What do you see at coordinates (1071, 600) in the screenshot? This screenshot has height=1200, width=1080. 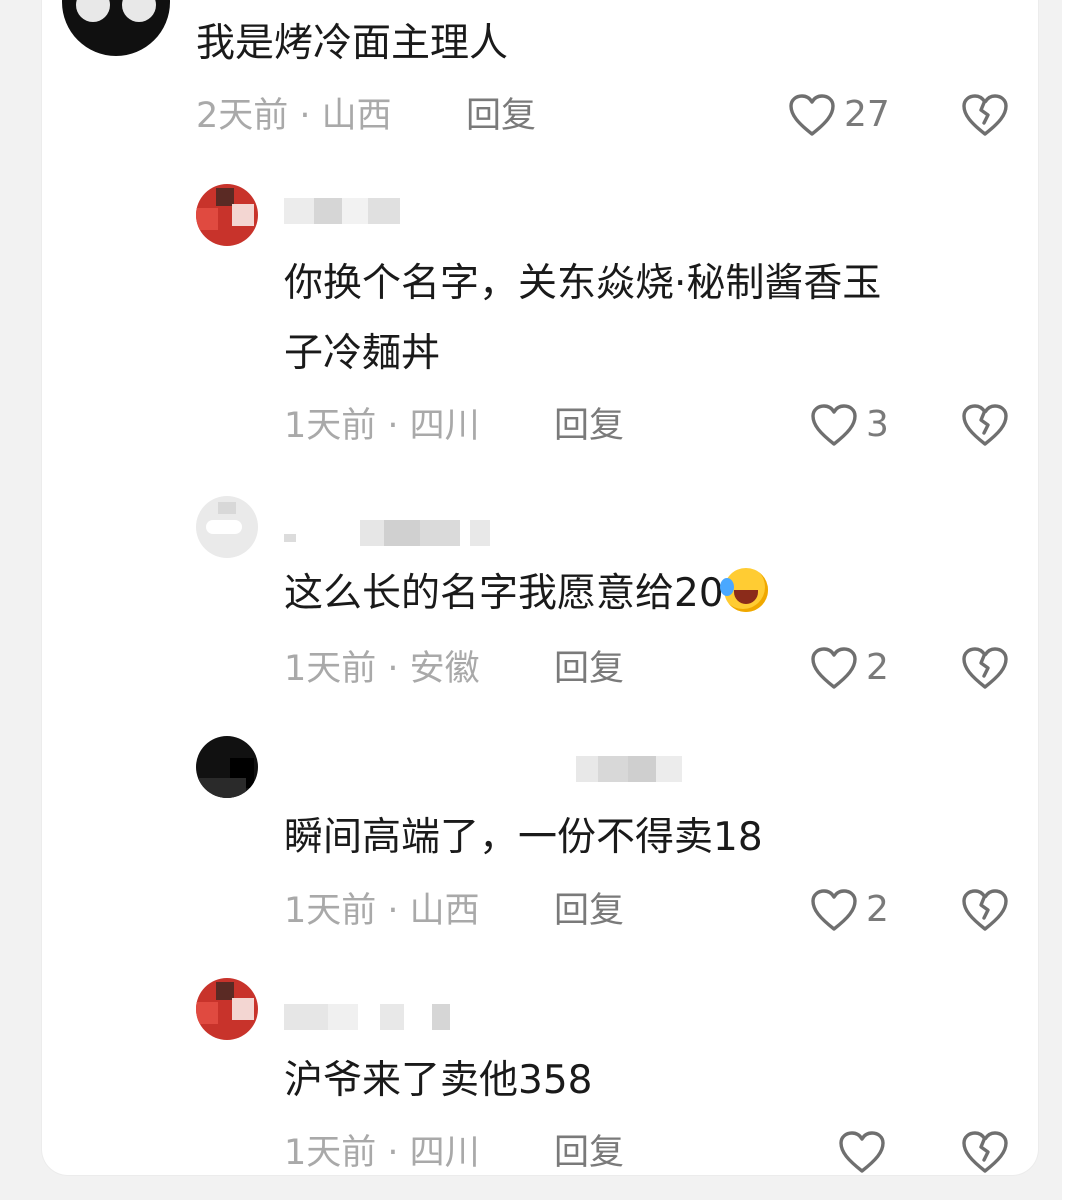 I see `adjacent-panel-edge` at bounding box center [1071, 600].